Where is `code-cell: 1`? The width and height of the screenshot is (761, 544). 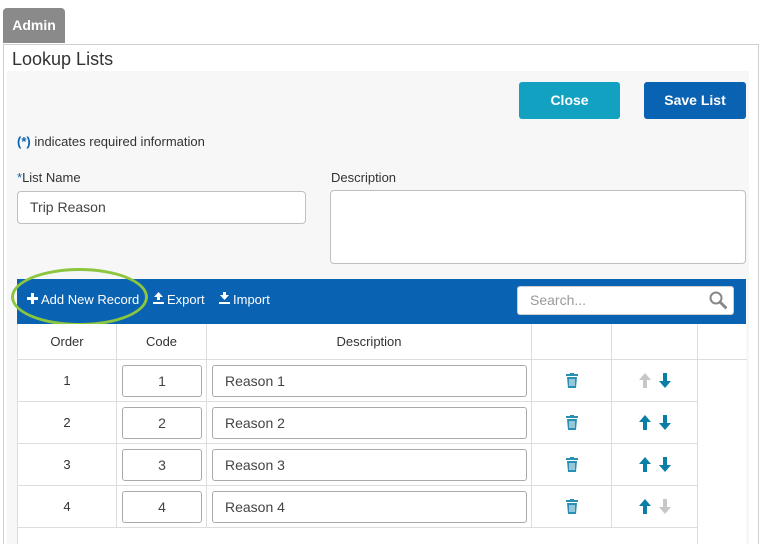
code-cell: 1 is located at coordinates (162, 381).